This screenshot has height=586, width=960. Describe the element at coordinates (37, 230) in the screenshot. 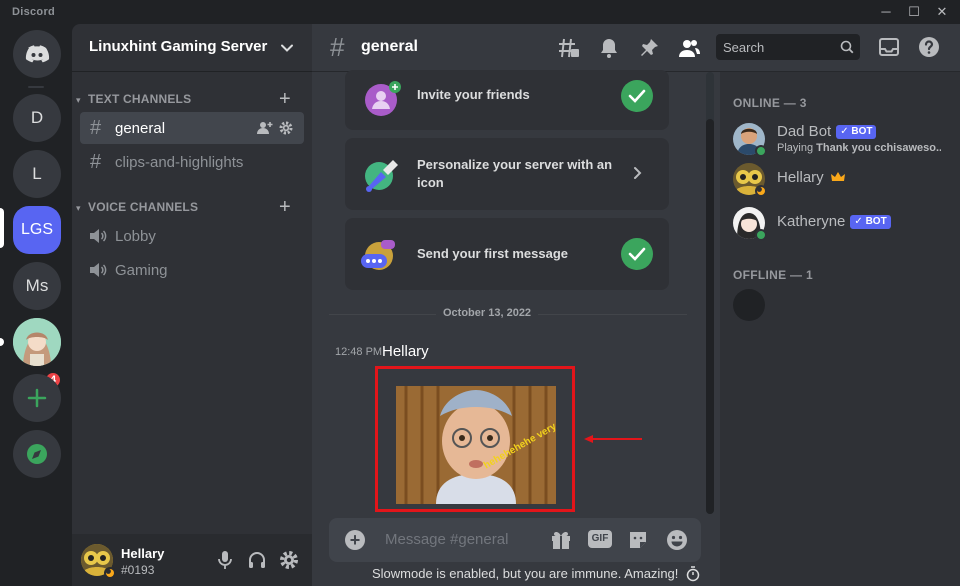

I see `server-lgs: LGS` at that location.